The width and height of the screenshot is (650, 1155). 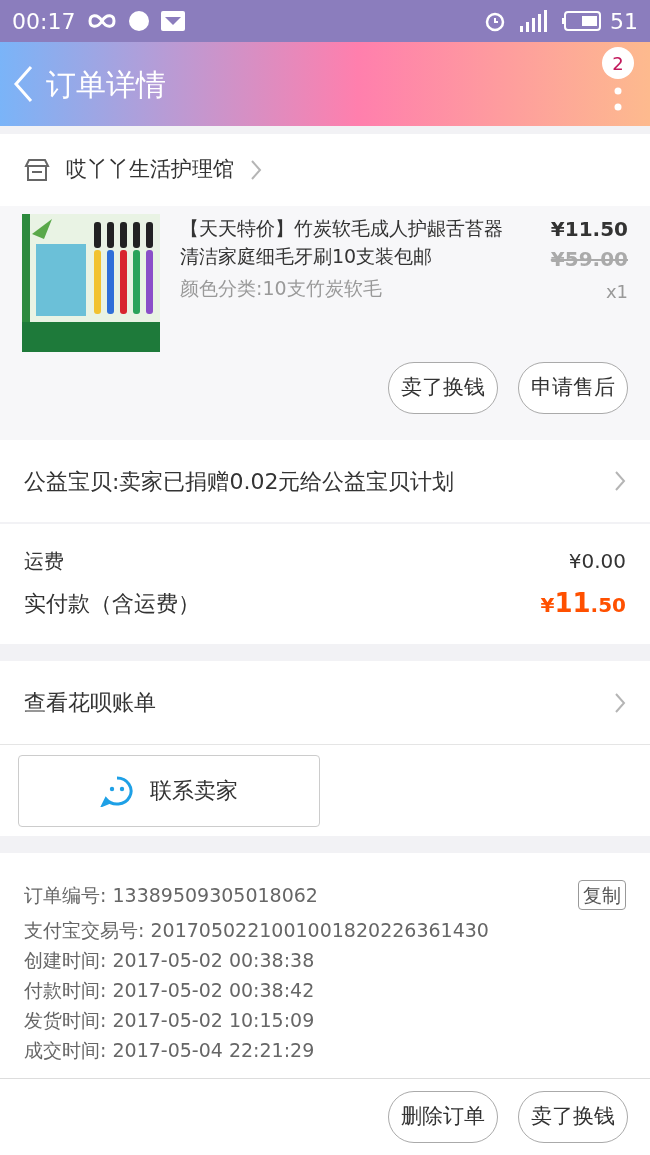 What do you see at coordinates (112, 603) in the screenshot?
I see `paid-label: 实付款（含运费）` at bounding box center [112, 603].